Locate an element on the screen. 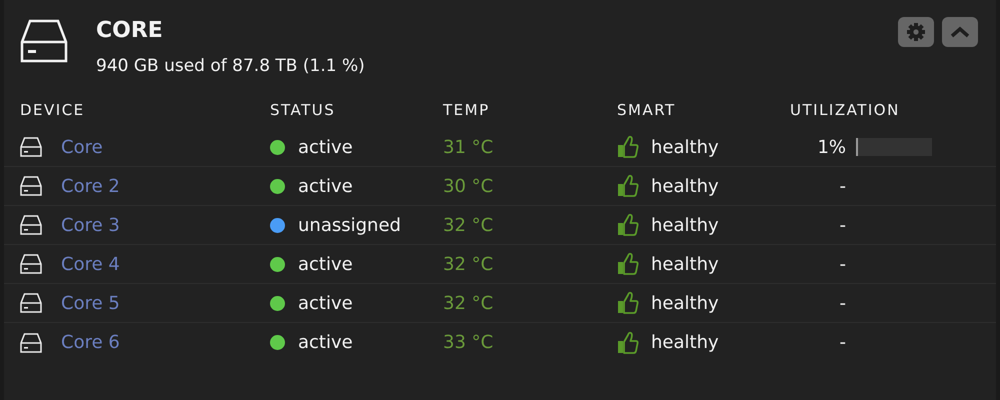 Image resolution: width=1000 pixels, height=400 pixels. device-link: Core 4 is located at coordinates (90, 264).